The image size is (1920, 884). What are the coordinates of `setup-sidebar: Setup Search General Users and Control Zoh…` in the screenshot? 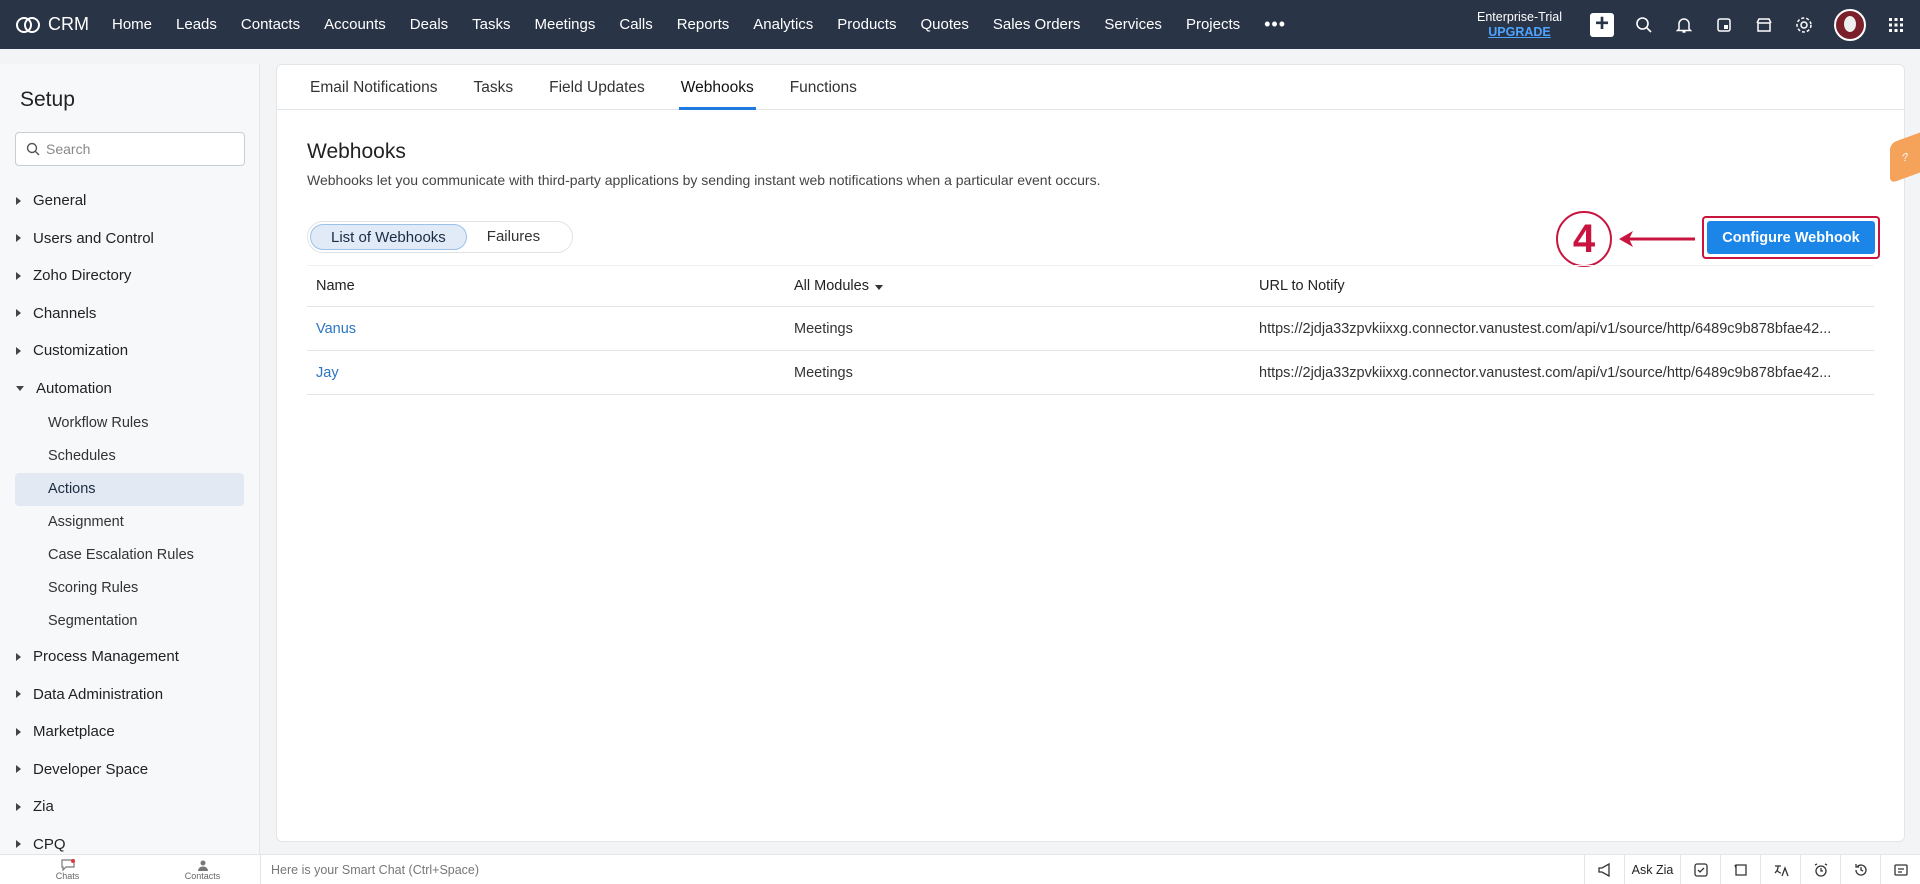 It's located at (130, 459).